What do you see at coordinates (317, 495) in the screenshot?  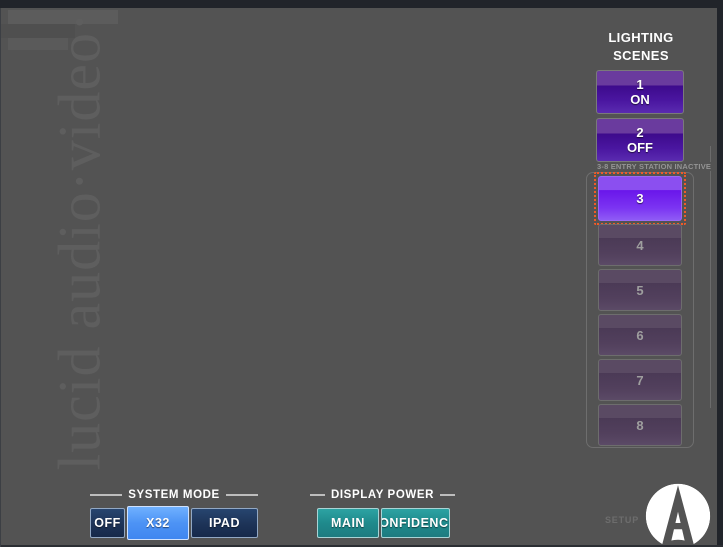 I see `display-power-rule-left` at bounding box center [317, 495].